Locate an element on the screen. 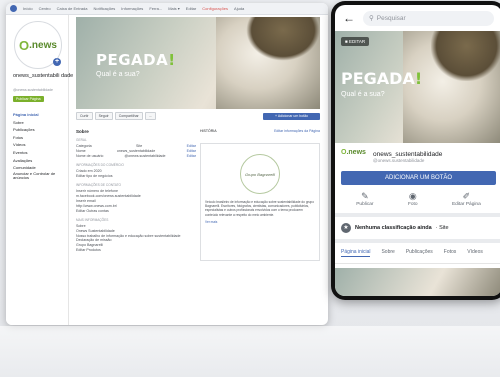 The height and width of the screenshot is (377, 500). nav-item-ads: Anunciar e Controlar de anúncios is located at coordinates (39, 176).